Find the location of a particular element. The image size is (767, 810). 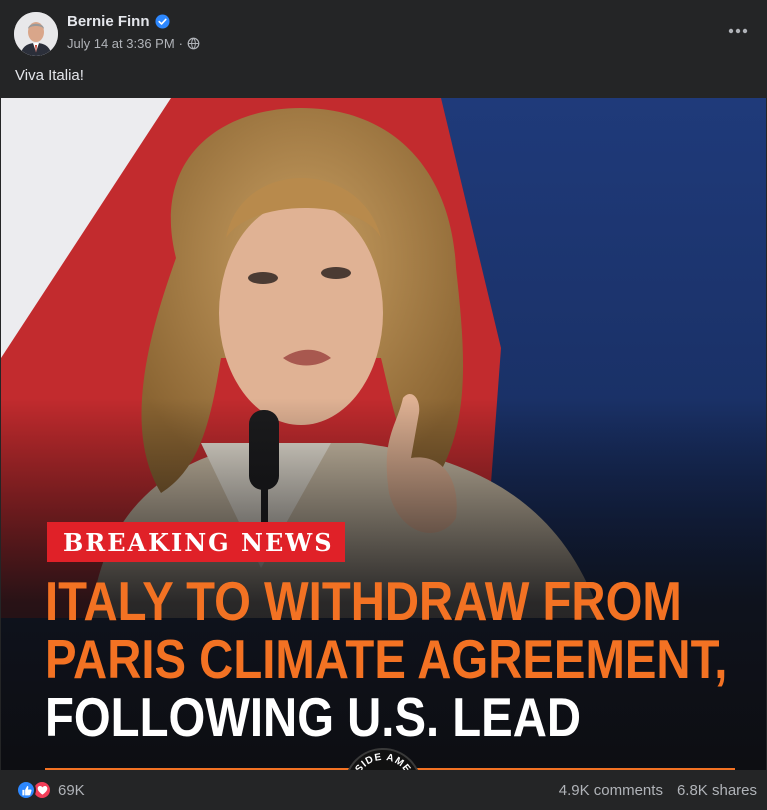

headline-line-3: FOLLOWING U.S. LEAD is located at coordinates (313, 717).